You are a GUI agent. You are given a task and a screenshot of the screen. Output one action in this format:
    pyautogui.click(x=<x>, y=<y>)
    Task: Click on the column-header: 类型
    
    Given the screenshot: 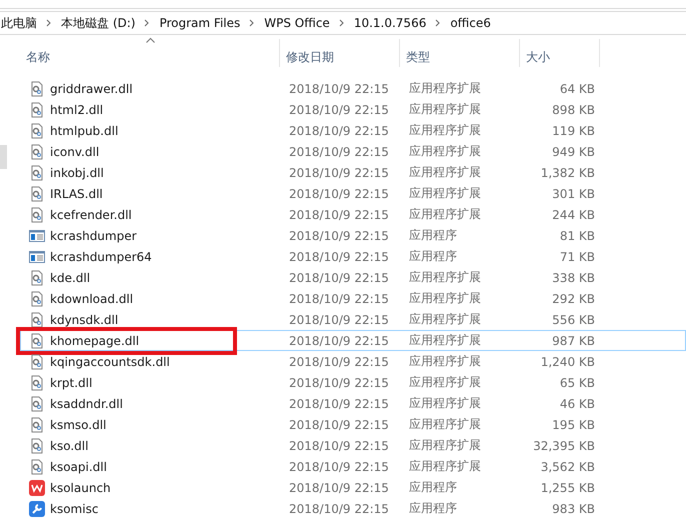 What is the action you would take?
    pyautogui.click(x=460, y=53)
    